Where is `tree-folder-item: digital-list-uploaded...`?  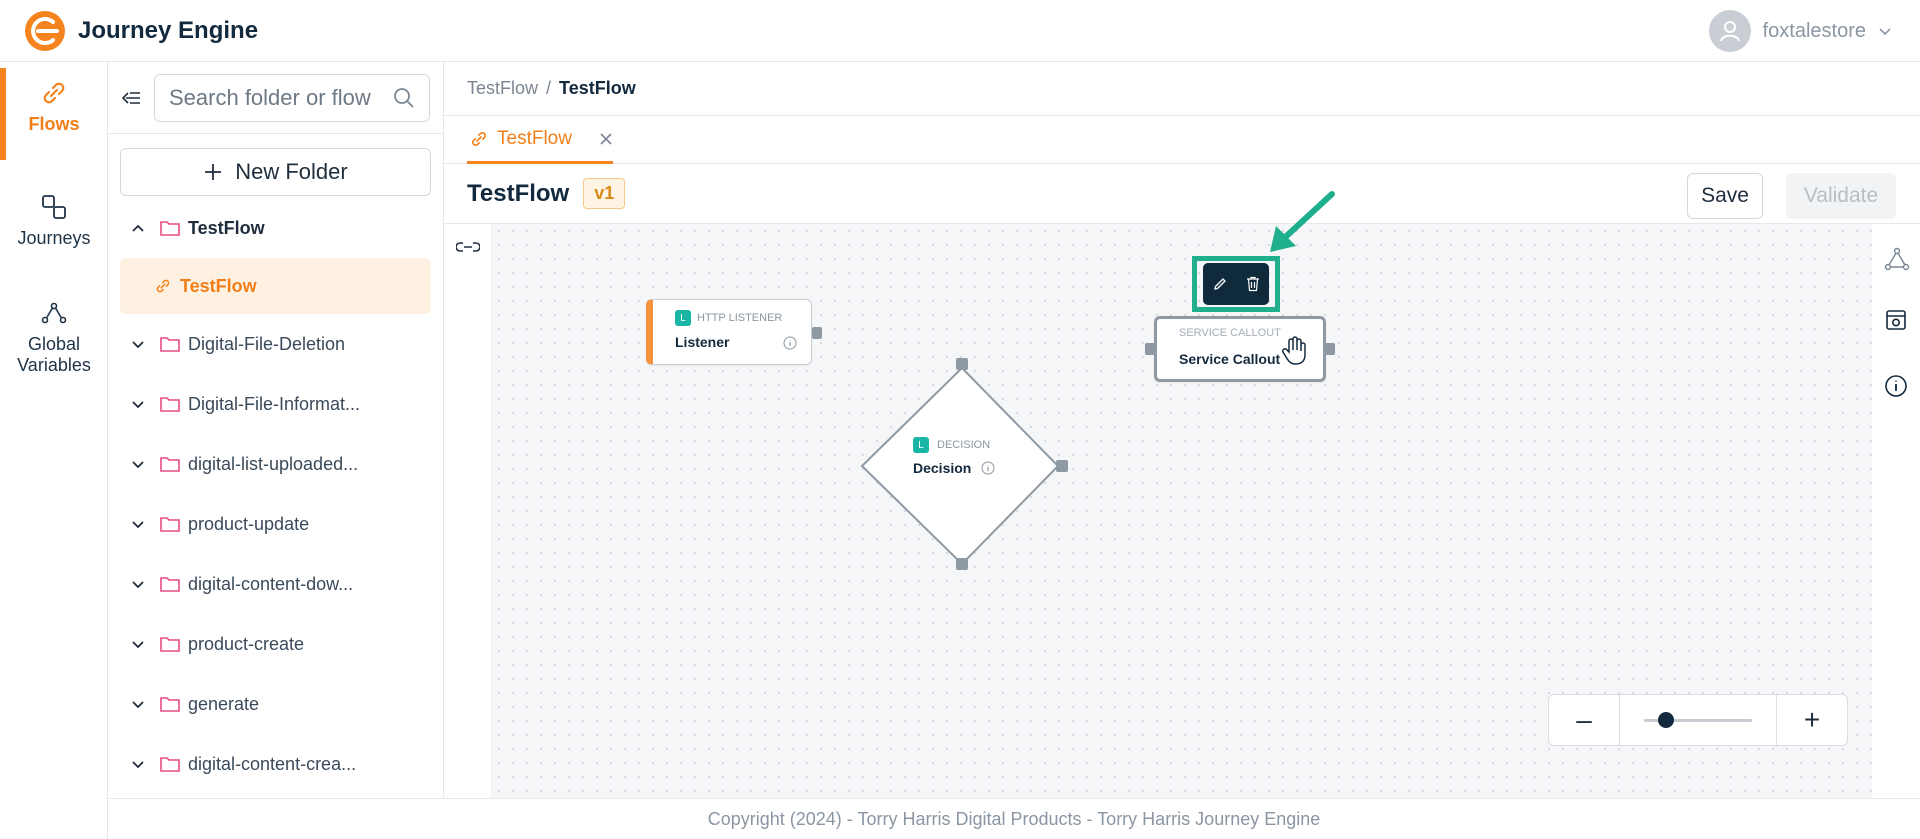
tree-folder-item: digital-list-uploaded... is located at coordinates (275, 464).